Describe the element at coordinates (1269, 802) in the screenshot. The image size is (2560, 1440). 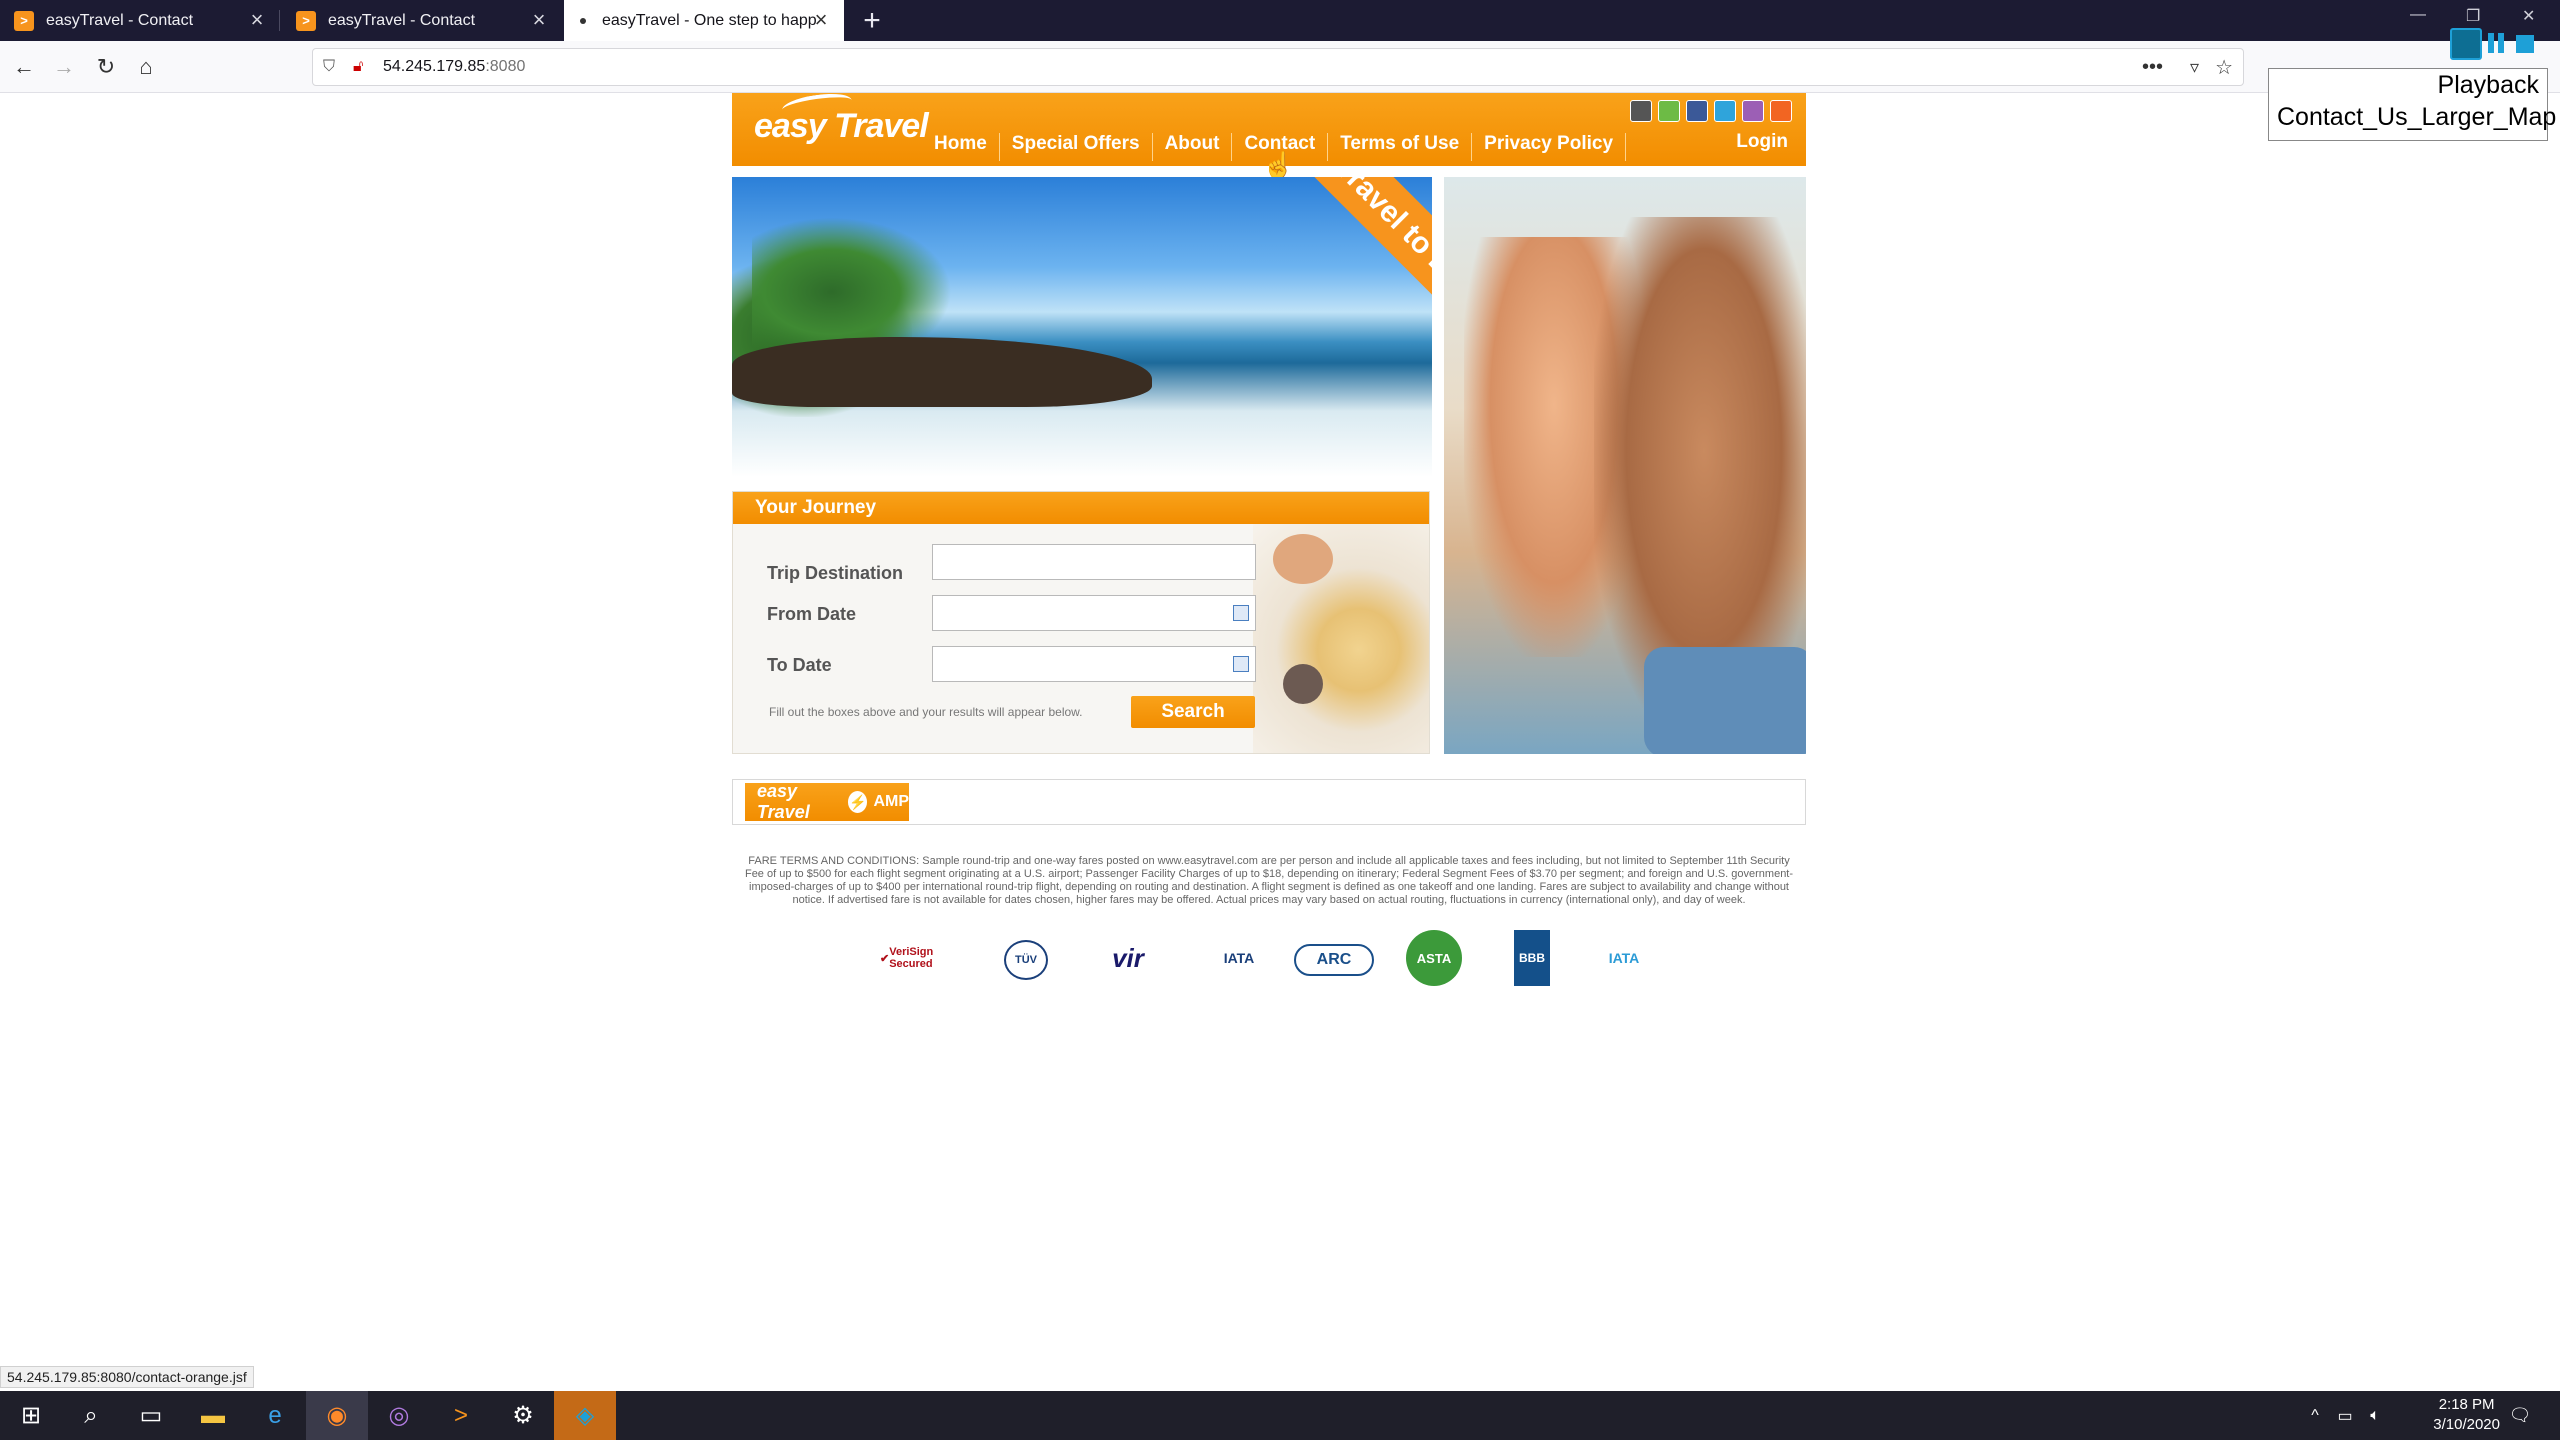
I see `amp-bar: easy Travel ⚡ AMP` at that location.